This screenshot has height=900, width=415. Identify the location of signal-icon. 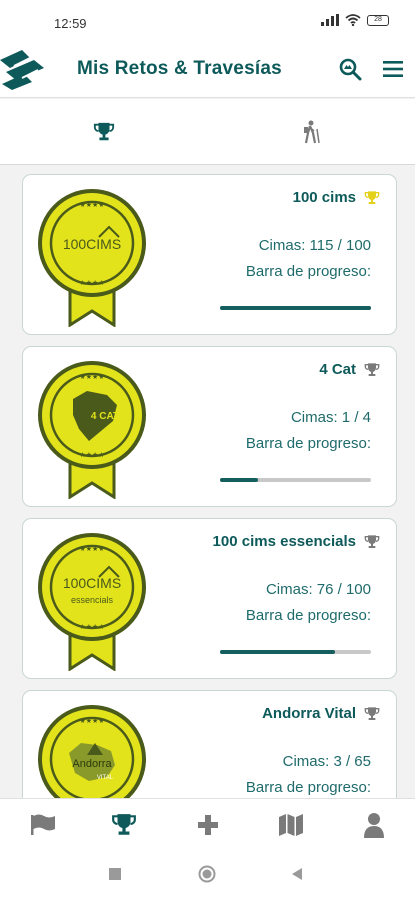
(330, 20).